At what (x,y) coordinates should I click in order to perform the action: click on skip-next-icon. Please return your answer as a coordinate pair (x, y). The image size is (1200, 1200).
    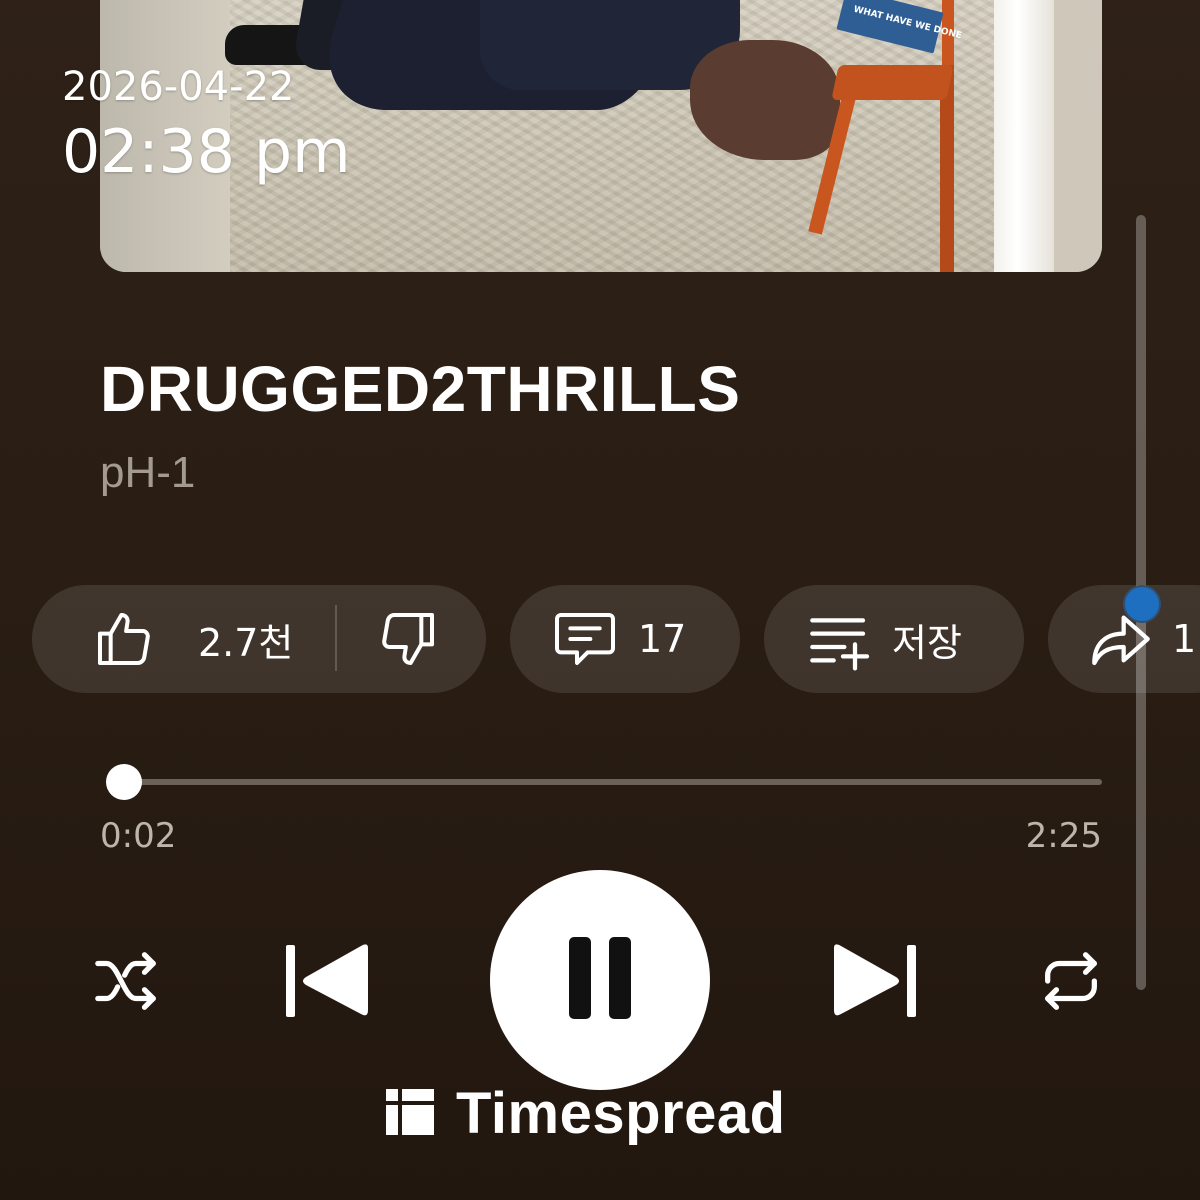
    Looking at the image, I should click on (874, 984).